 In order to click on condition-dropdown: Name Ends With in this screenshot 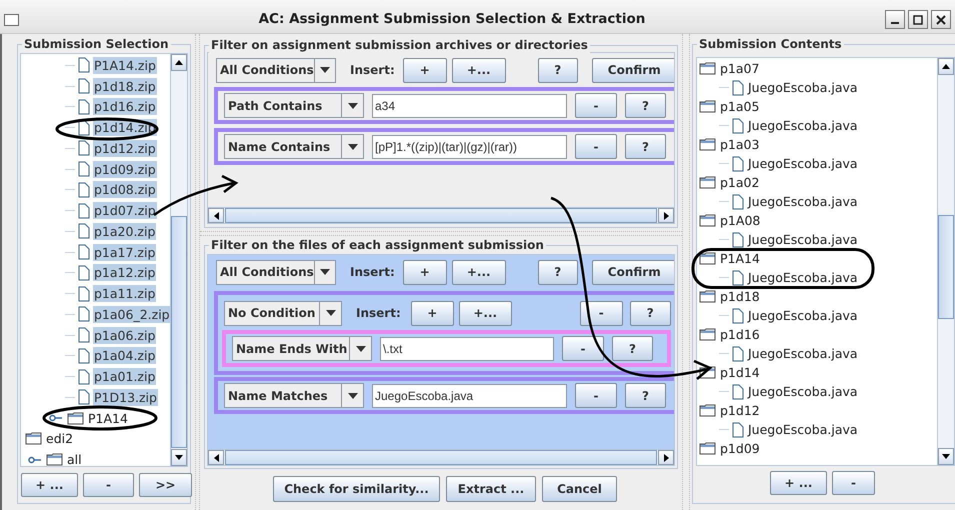, I will do `click(302, 348)`.